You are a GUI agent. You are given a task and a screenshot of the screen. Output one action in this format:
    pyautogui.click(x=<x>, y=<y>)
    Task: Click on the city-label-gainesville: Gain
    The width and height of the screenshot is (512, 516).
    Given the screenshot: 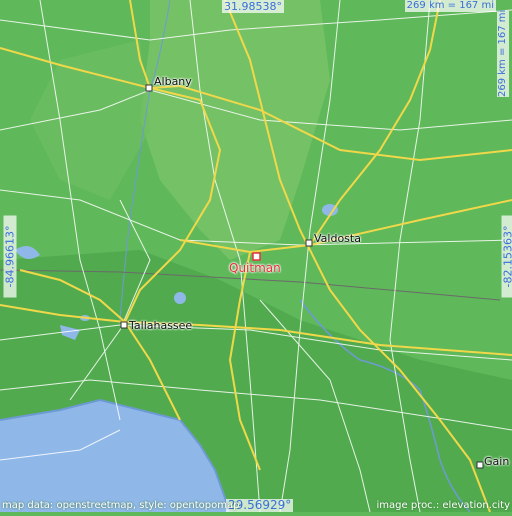 What is the action you would take?
    pyautogui.click(x=496, y=462)
    